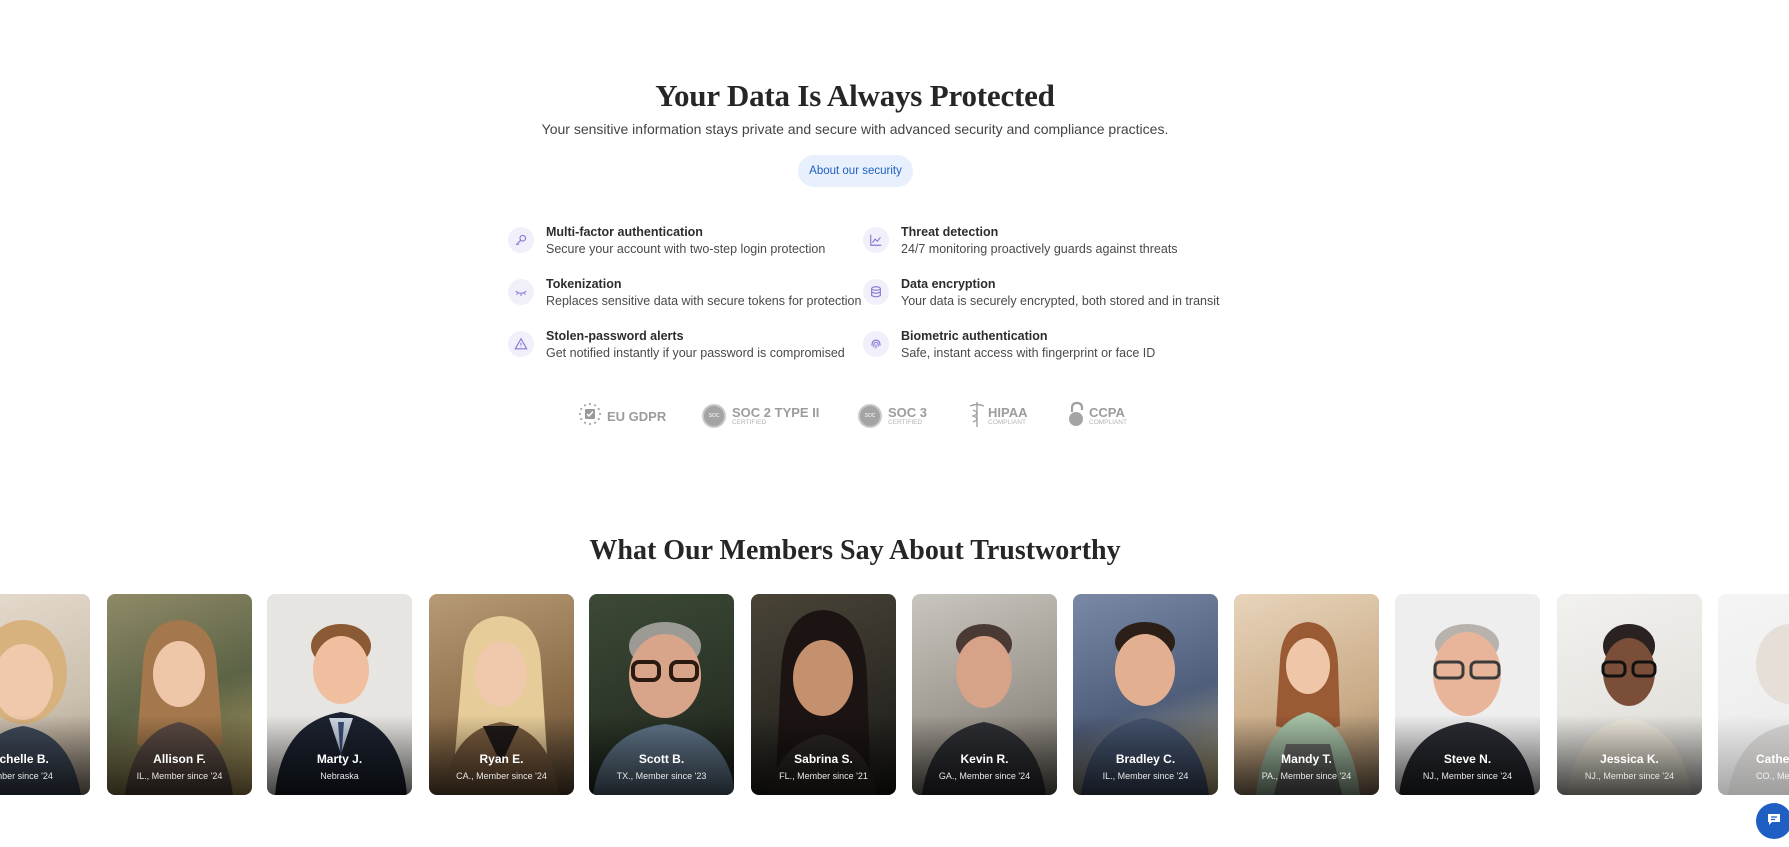 The height and width of the screenshot is (847, 1789). I want to click on security-heading: Your Data Is Always Protected, so click(855, 95).